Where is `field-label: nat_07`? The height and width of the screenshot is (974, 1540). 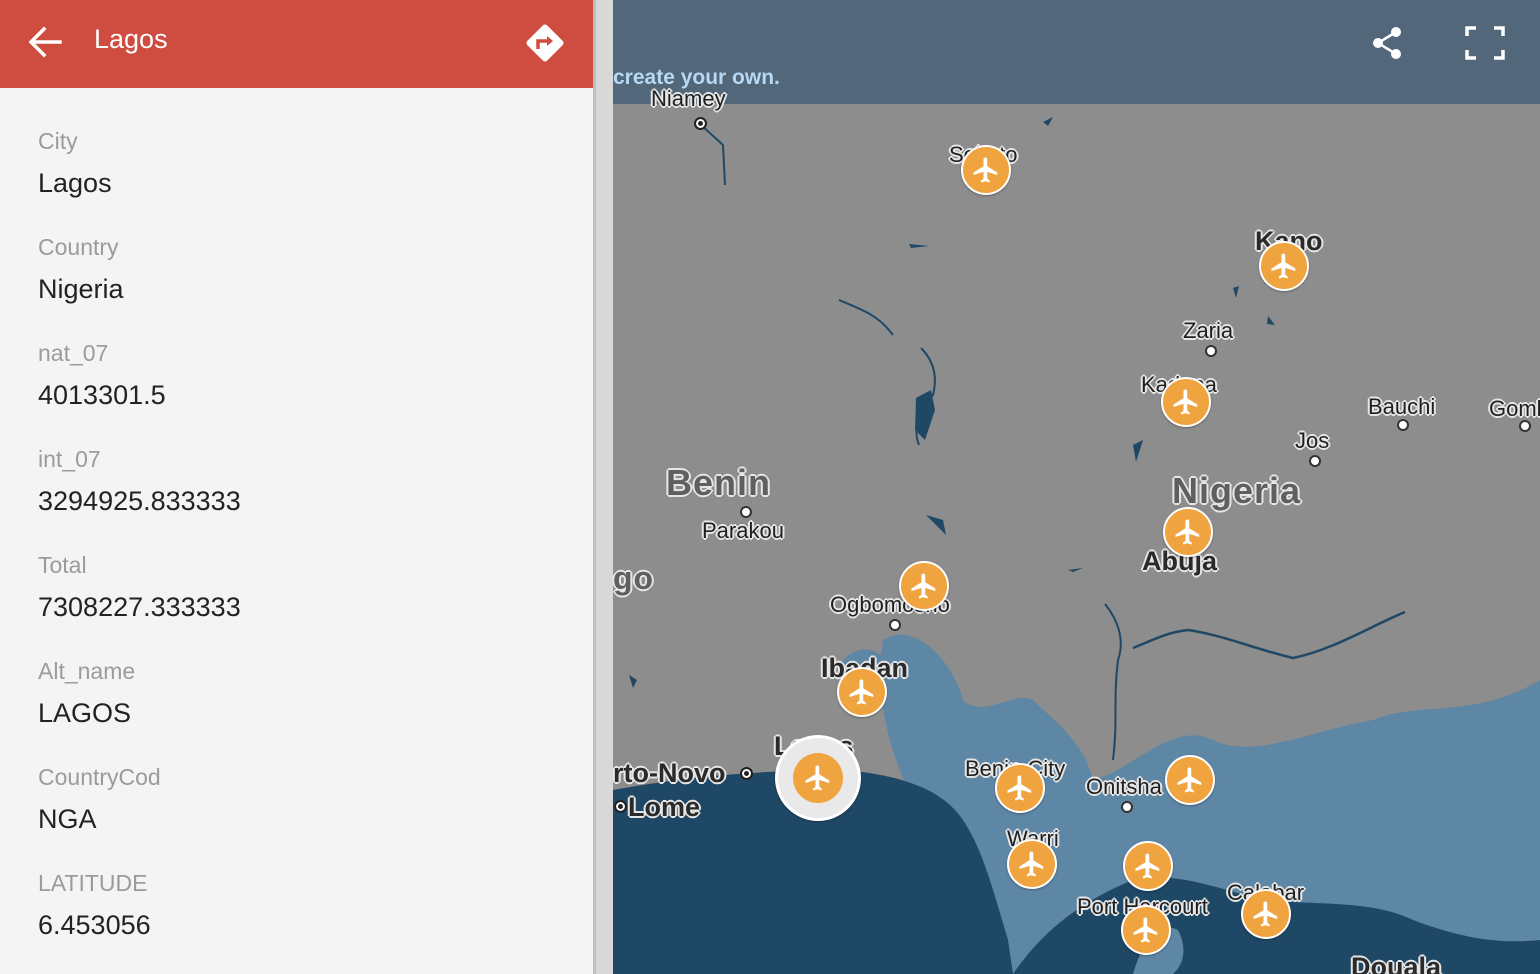
field-label: nat_07 is located at coordinates (73, 353).